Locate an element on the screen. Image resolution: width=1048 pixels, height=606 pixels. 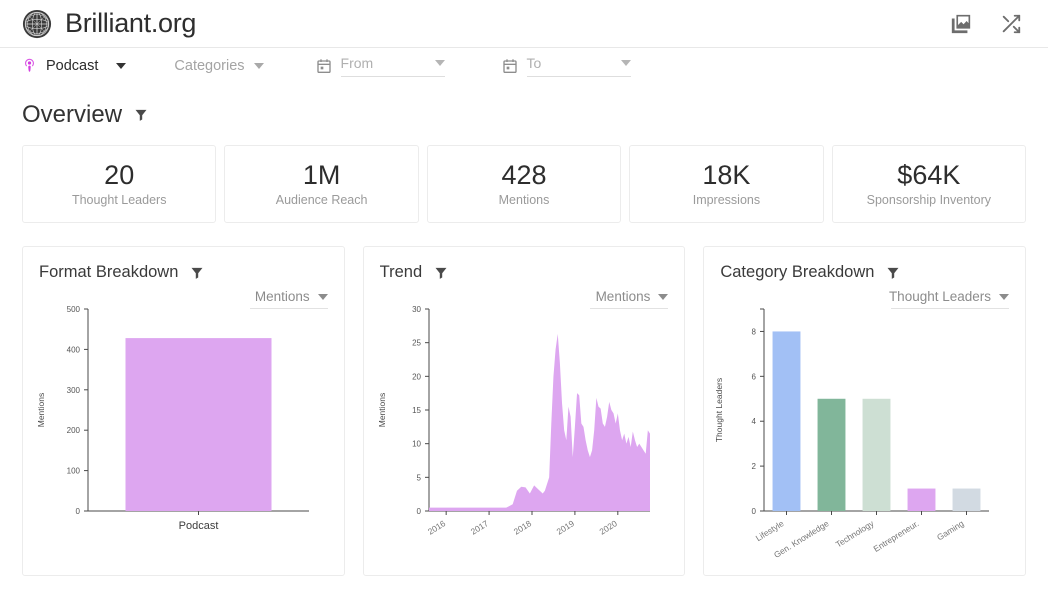
kpi-value: 1M is located at coordinates (321, 175).